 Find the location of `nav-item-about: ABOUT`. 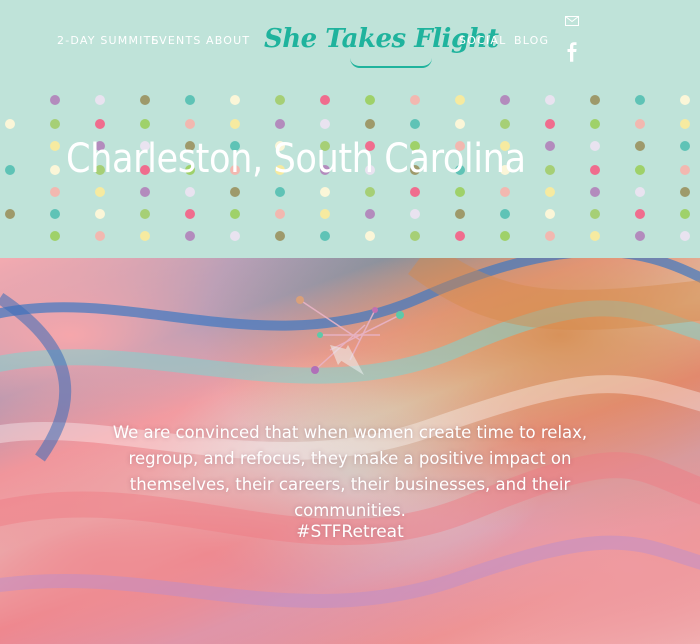

nav-item-about: ABOUT is located at coordinates (228, 40).